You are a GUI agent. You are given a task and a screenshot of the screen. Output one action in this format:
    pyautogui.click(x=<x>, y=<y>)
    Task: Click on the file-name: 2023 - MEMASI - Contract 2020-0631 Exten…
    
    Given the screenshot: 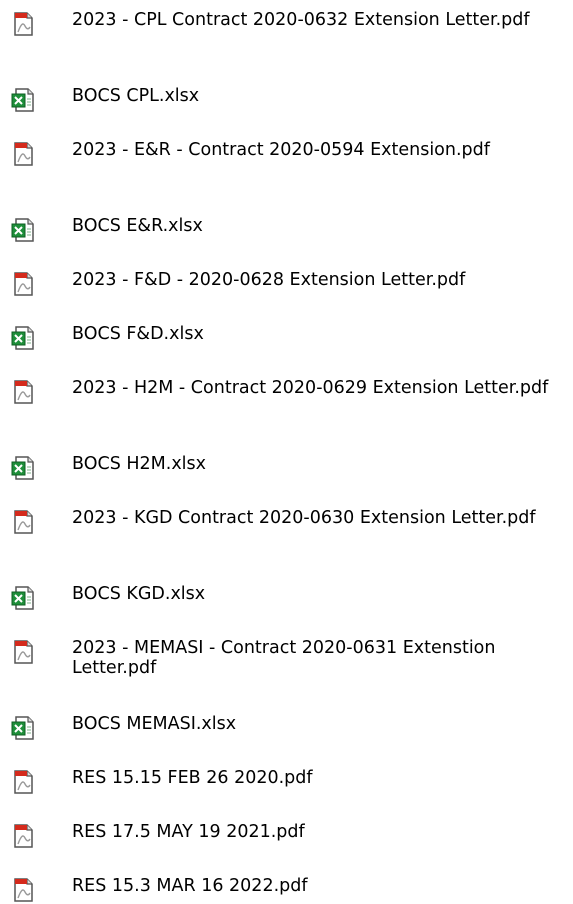 What is the action you would take?
    pyautogui.click(x=284, y=658)
    